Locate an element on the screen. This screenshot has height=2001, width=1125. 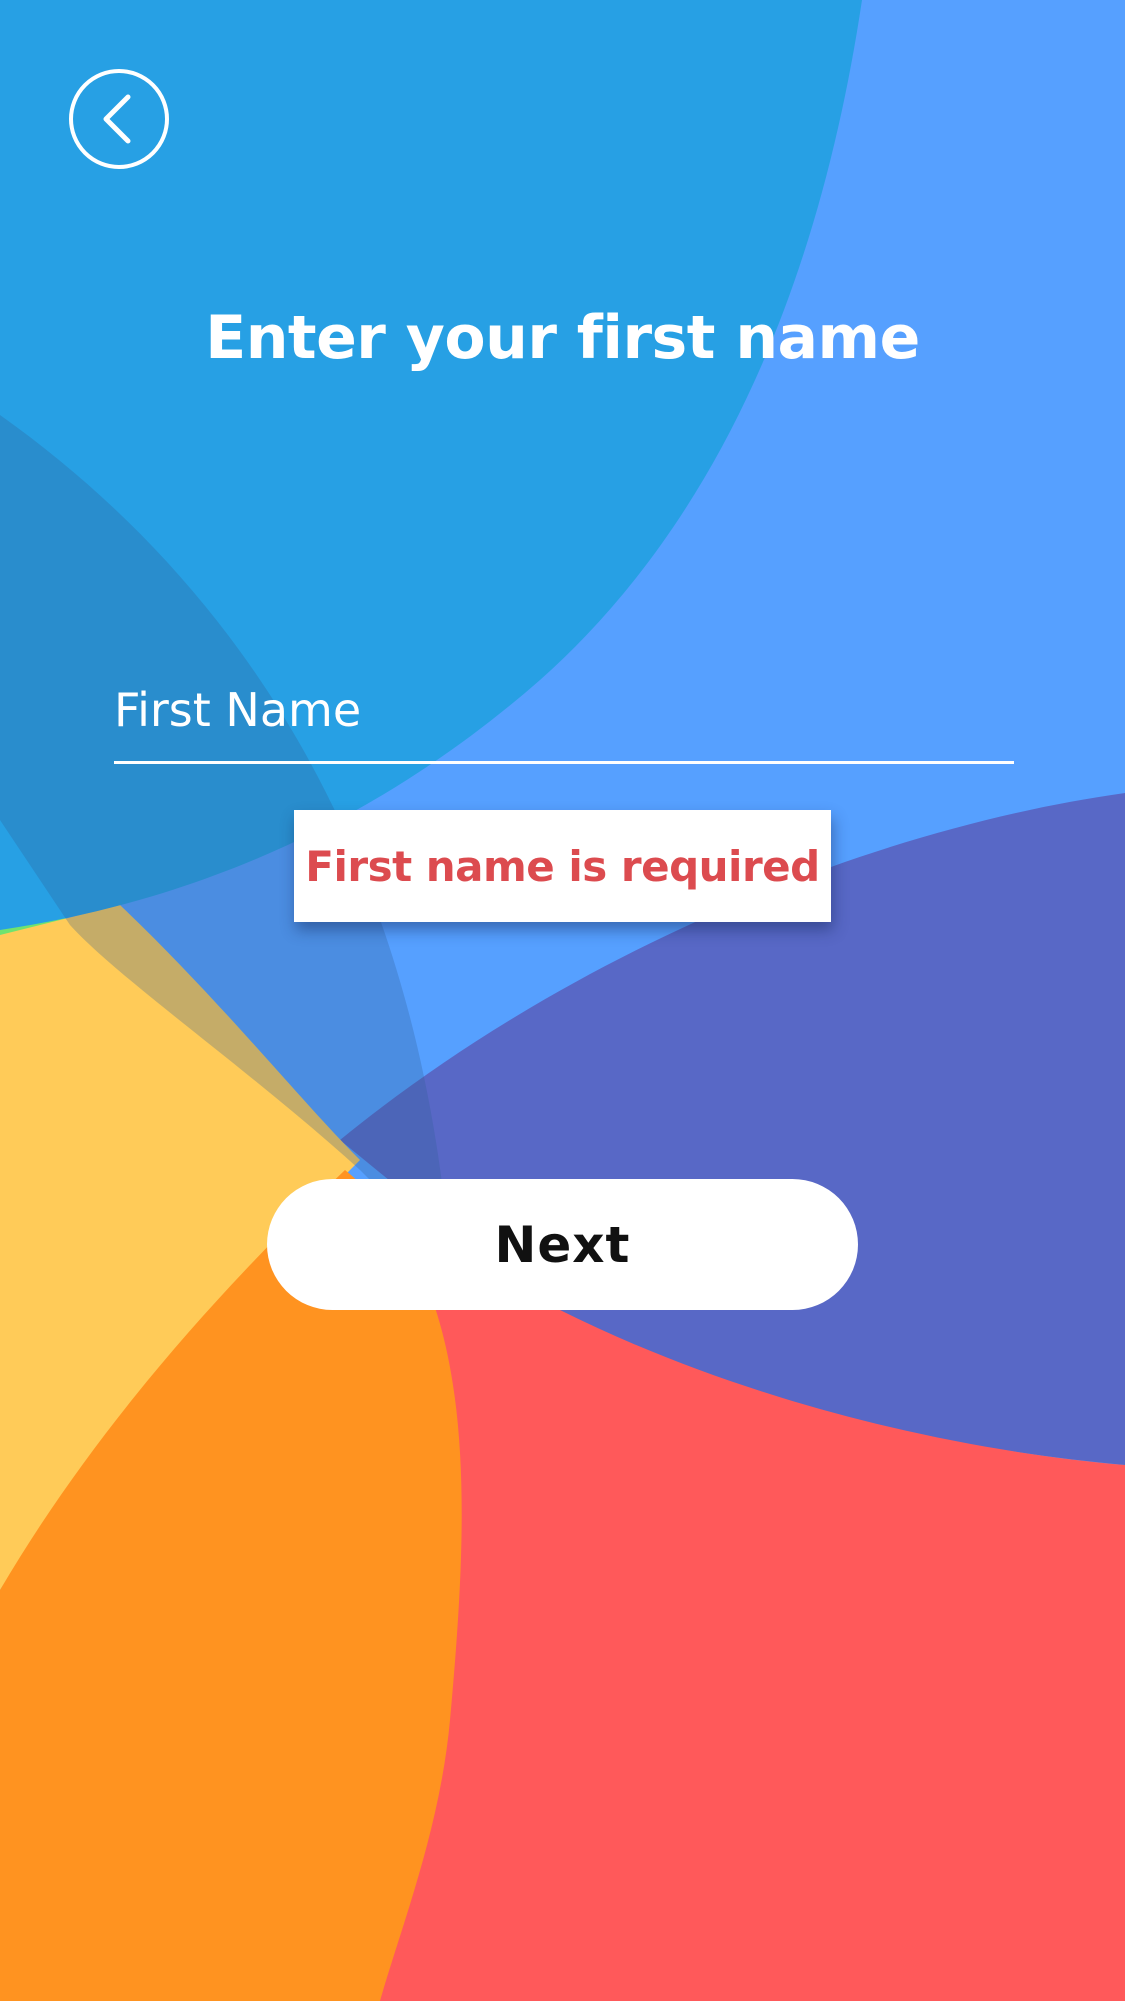
page-title: Enter your first name is located at coordinates (562, 338).